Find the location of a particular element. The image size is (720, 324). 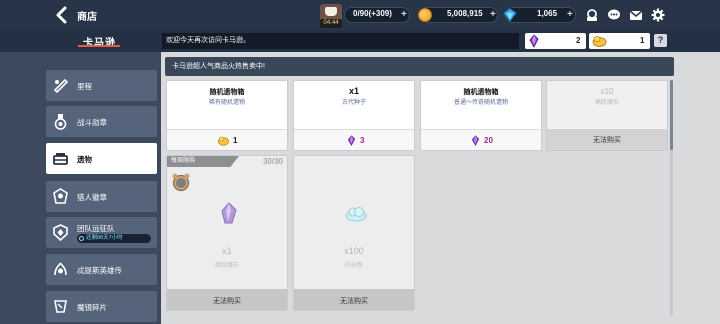

item-name: 周阶魔石 is located at coordinates (226, 266).